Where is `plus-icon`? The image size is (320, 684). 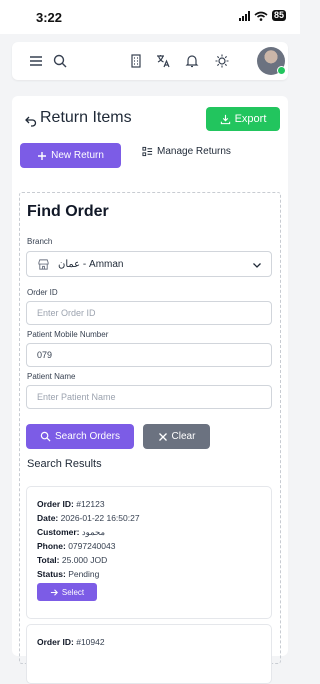
plus-icon is located at coordinates (42, 155).